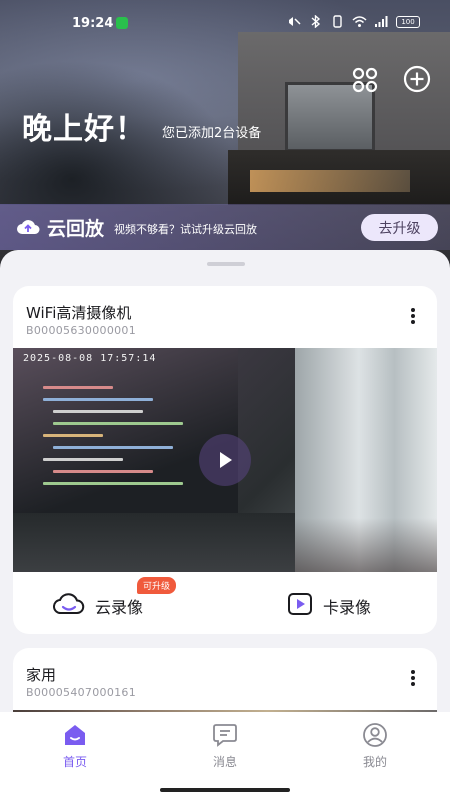  Describe the element at coordinates (93, 23) in the screenshot. I see `status-time: 19:24` at that location.